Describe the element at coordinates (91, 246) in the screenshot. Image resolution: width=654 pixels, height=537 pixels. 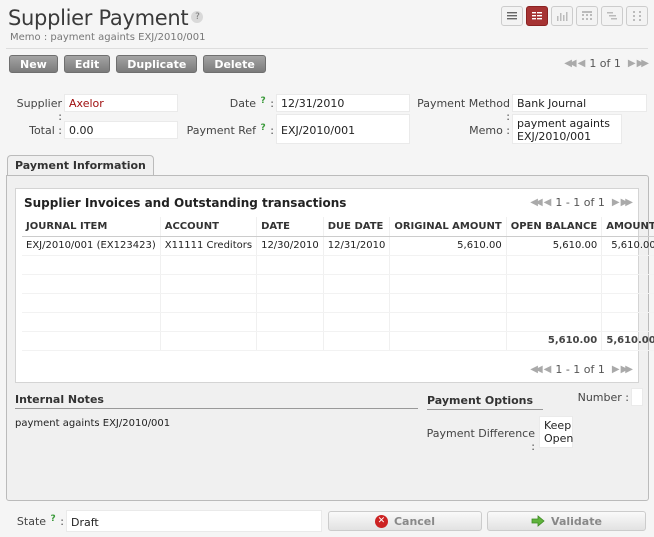
I see `table-cell: EXJ/2010/001 (EX123423)` at that location.